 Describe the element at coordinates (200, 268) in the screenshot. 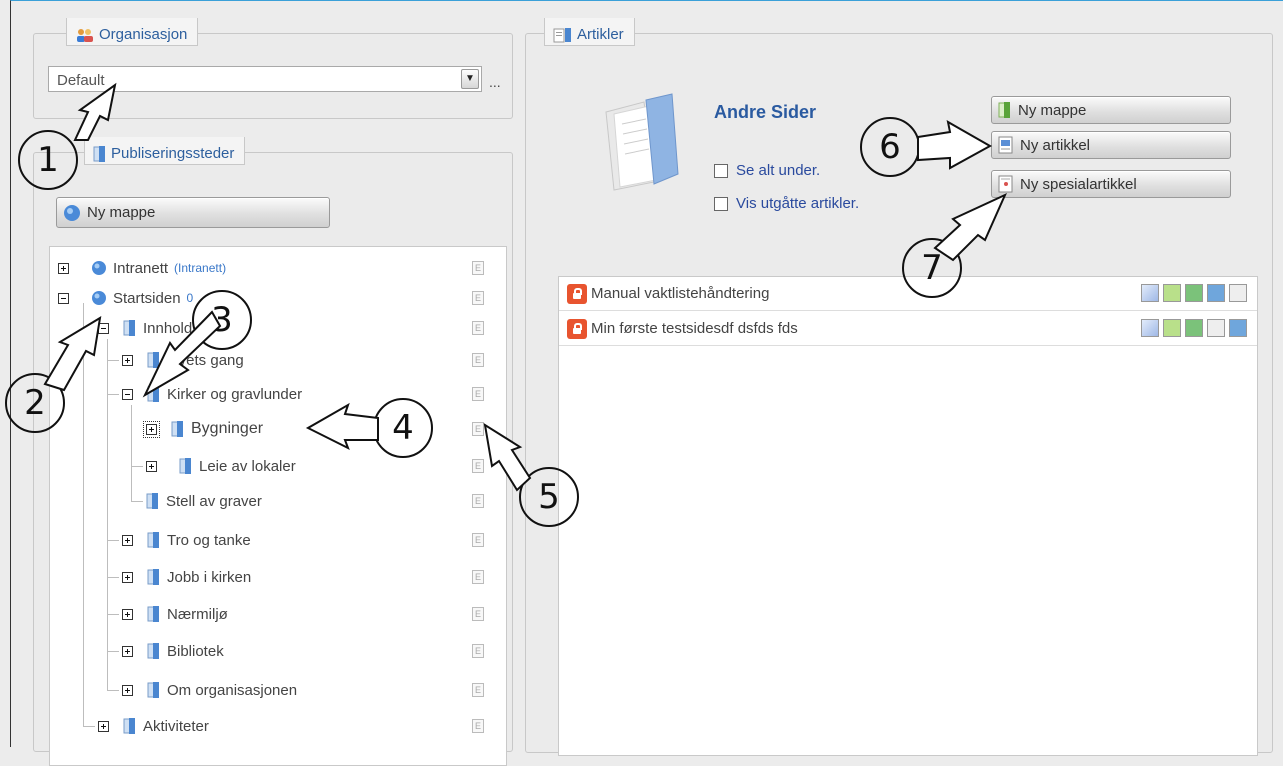

I see `tree-node-suffix: (Intranett)` at that location.